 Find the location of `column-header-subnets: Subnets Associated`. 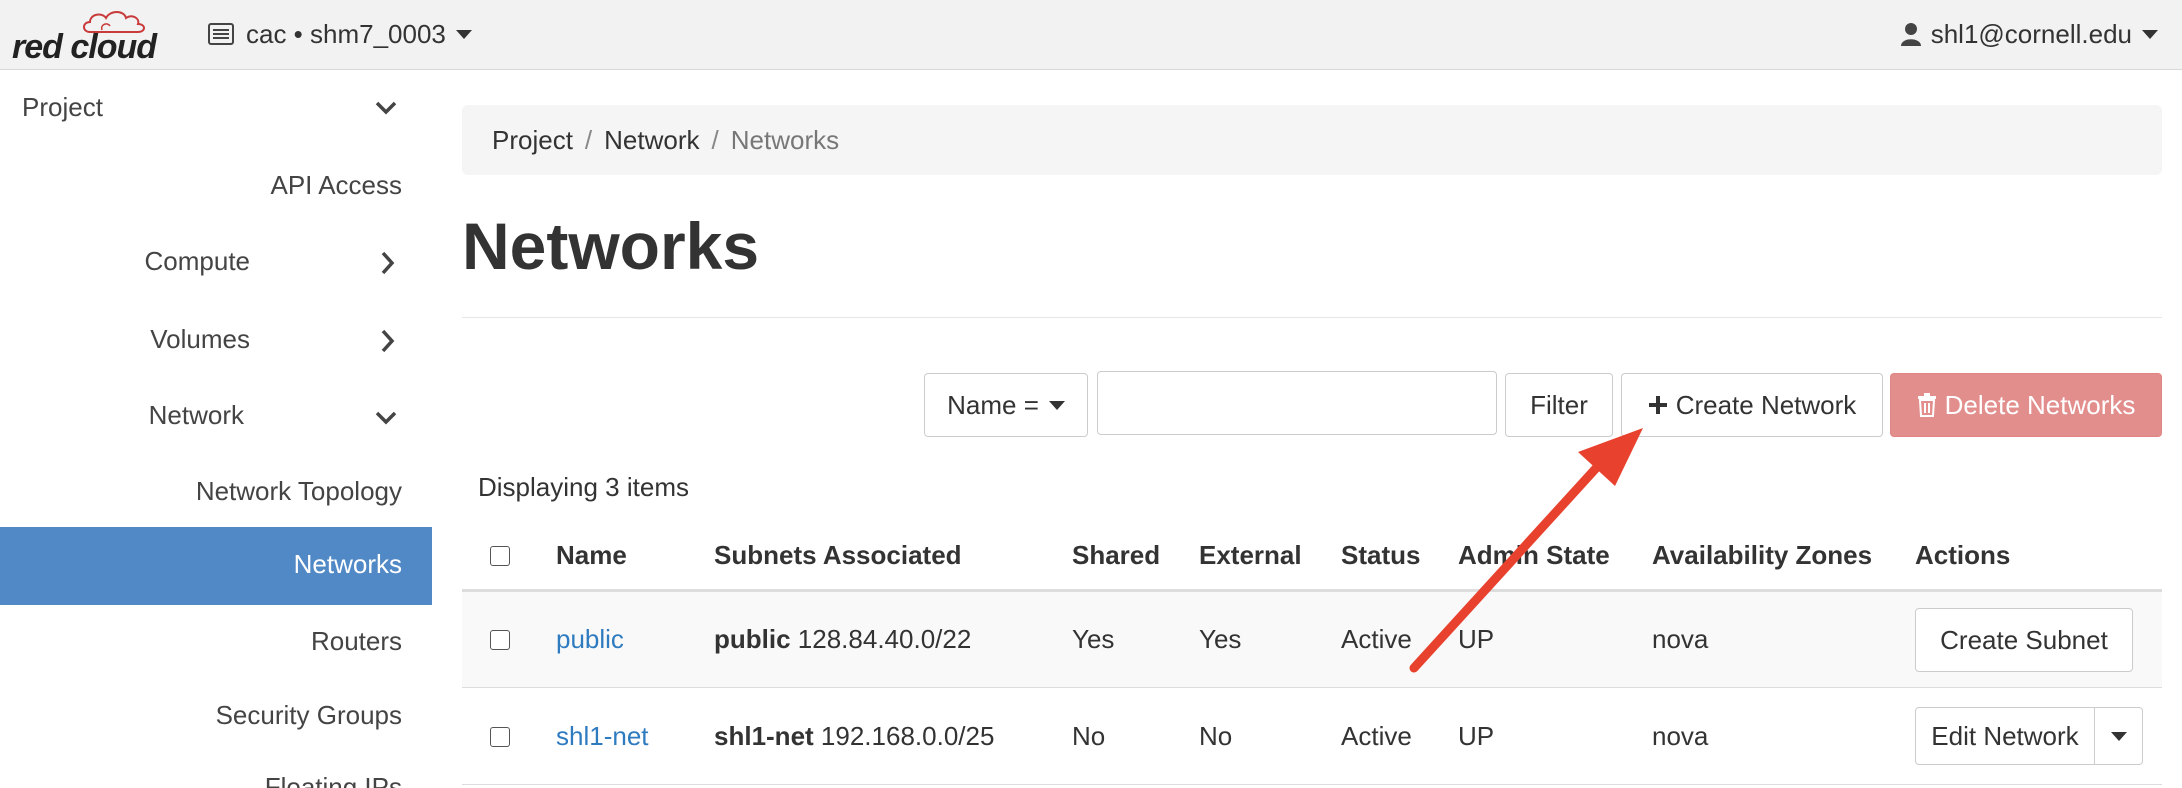

column-header-subnets: Subnets Associated is located at coordinates (838, 555).